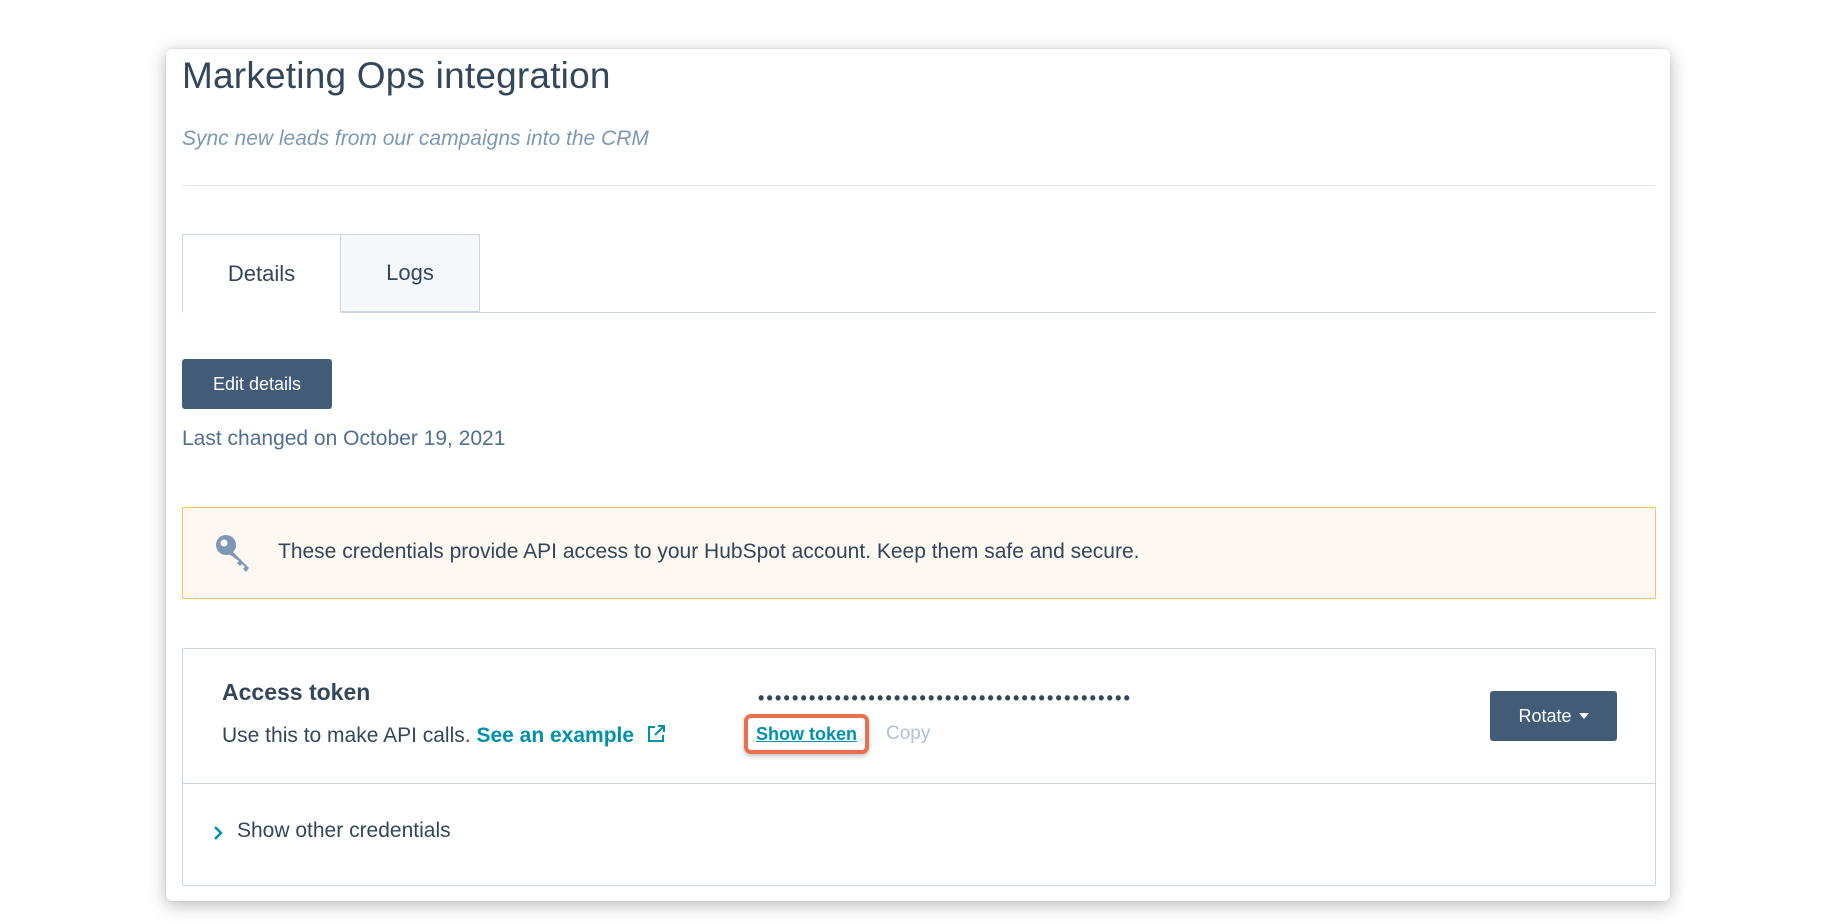 The image size is (1844, 924). Describe the element at coordinates (261, 273) in the screenshot. I see `tab-details: Details` at that location.